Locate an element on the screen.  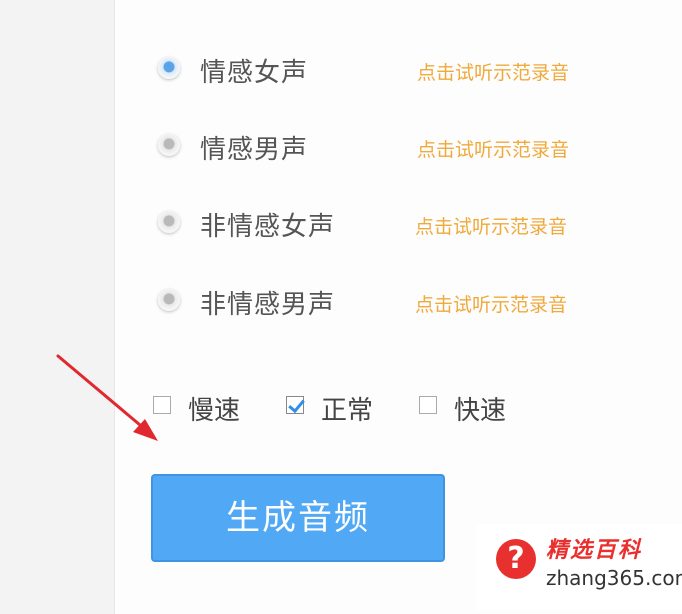
red-arrow-annotation is located at coordinates (107, 397).